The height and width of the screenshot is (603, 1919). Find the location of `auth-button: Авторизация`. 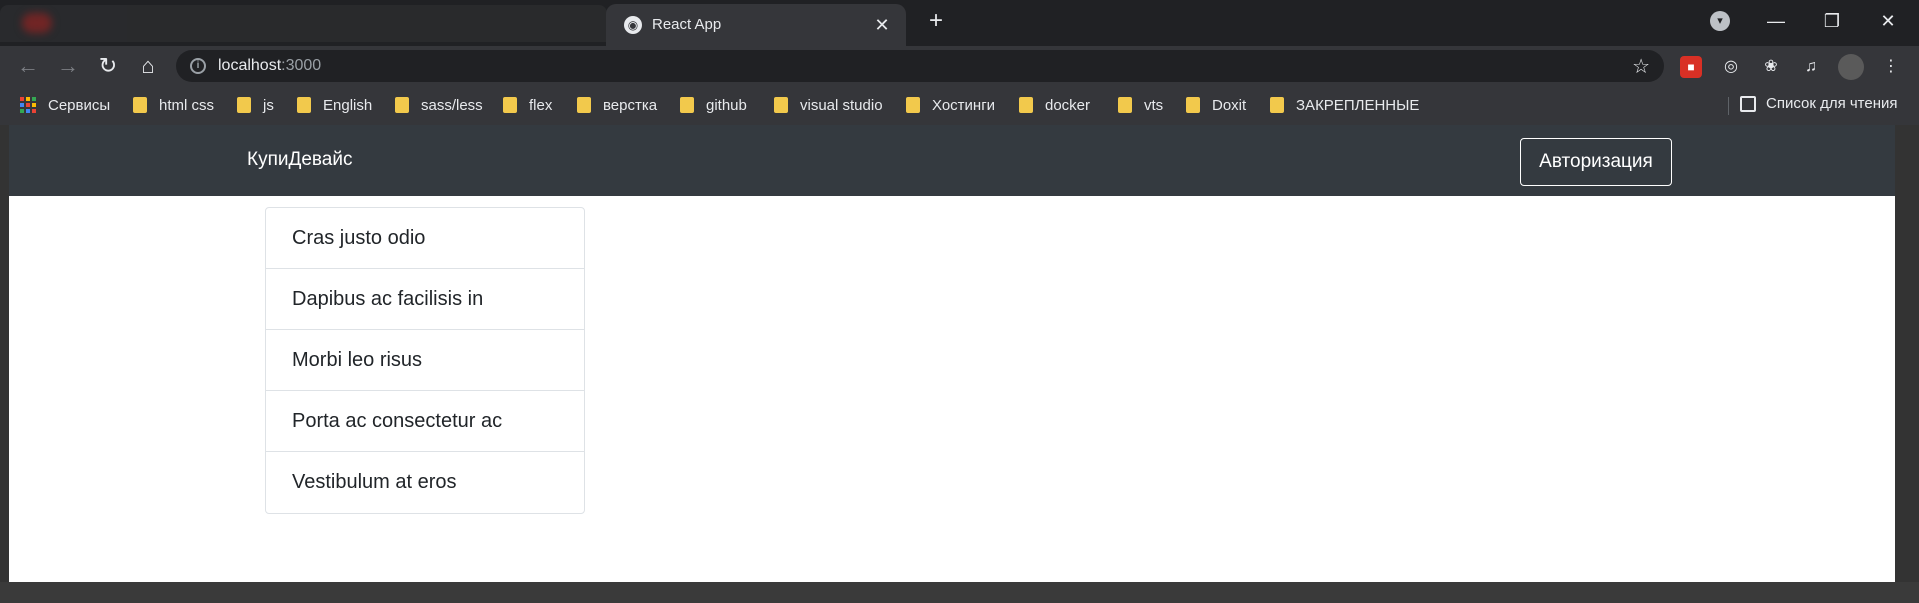

auth-button: Авторизация is located at coordinates (1596, 162).